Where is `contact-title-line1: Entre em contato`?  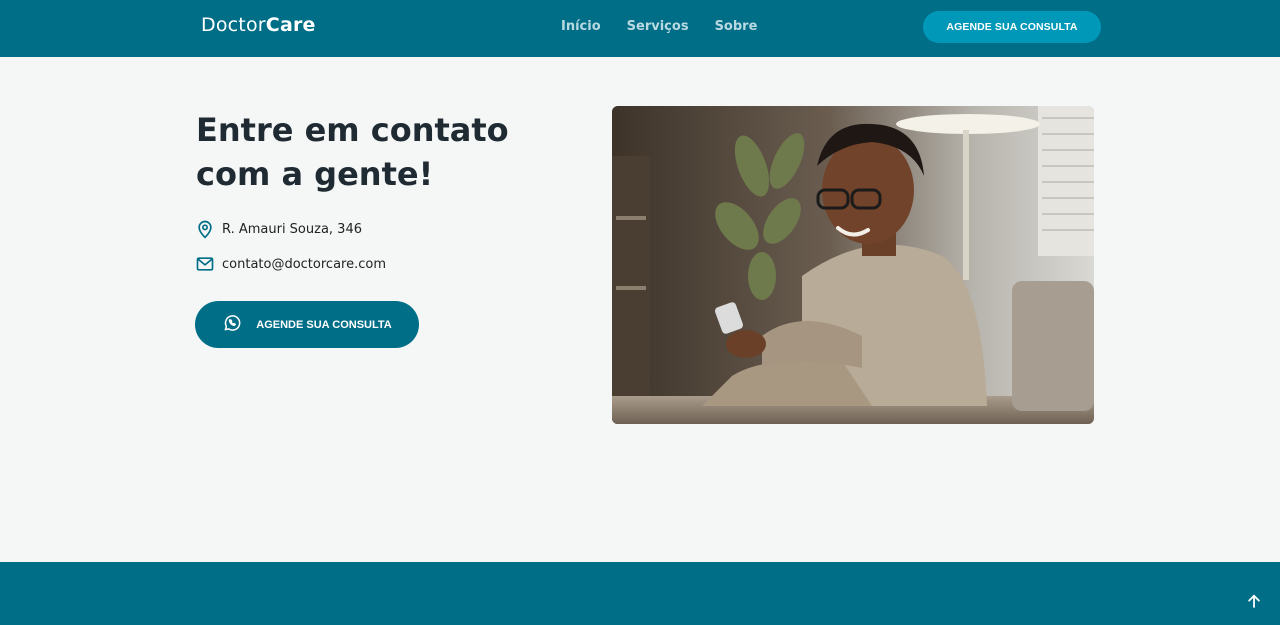
contact-title-line1: Entre em contato is located at coordinates (352, 130).